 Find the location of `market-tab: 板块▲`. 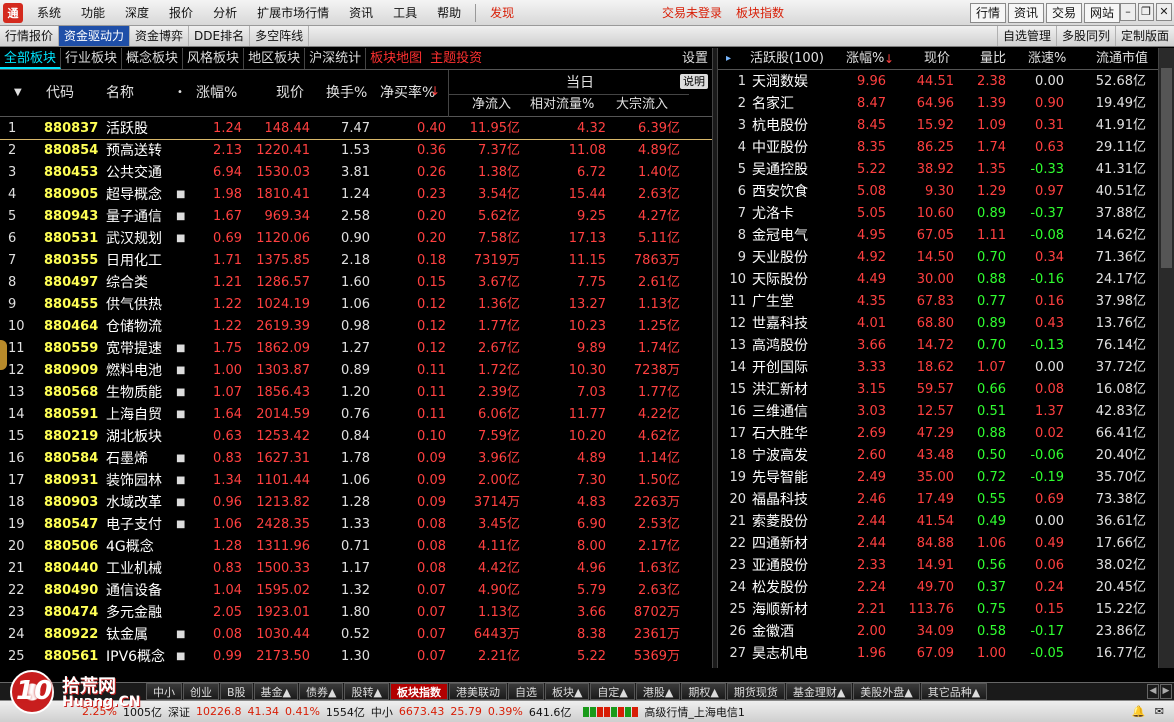

market-tab: 板块▲ is located at coordinates (567, 691).